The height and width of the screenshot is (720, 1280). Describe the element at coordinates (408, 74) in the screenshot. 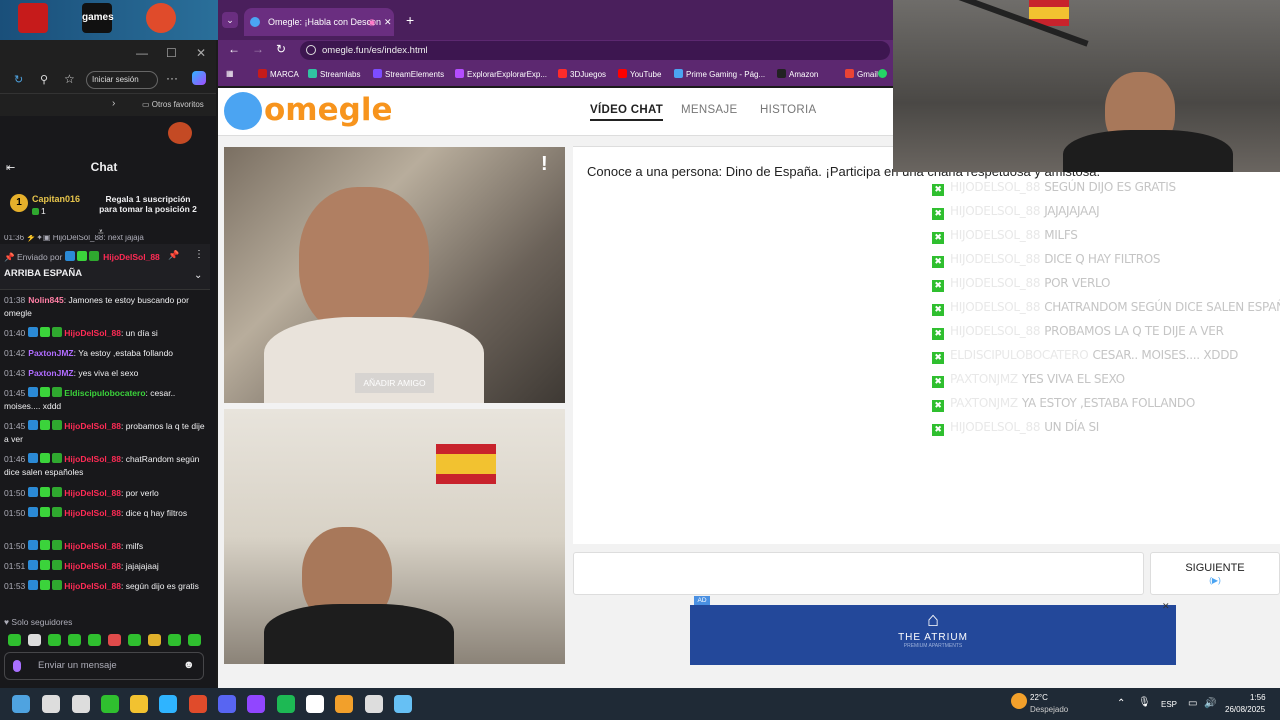

I see `bookmark-item: StreamElements` at that location.